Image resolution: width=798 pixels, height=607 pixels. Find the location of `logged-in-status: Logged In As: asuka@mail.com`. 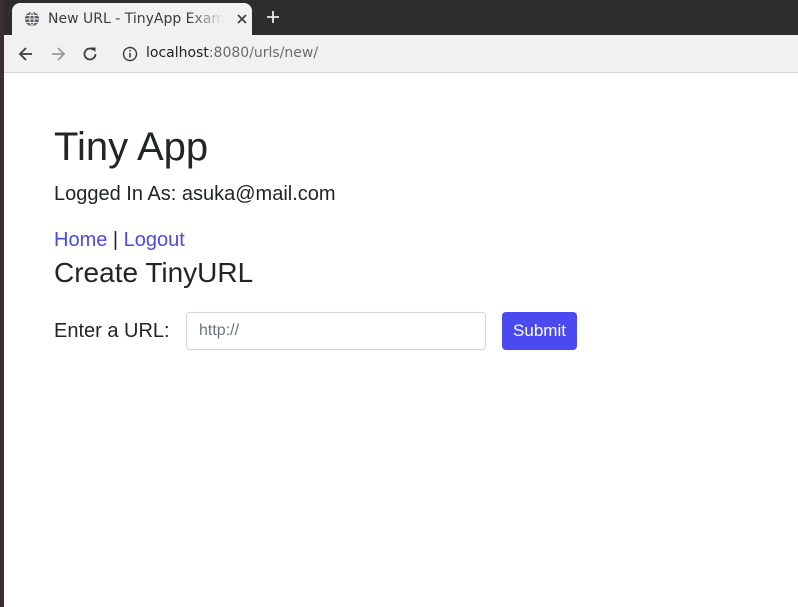

logged-in-status: Logged In As: asuka@mail.com is located at coordinates (195, 194).